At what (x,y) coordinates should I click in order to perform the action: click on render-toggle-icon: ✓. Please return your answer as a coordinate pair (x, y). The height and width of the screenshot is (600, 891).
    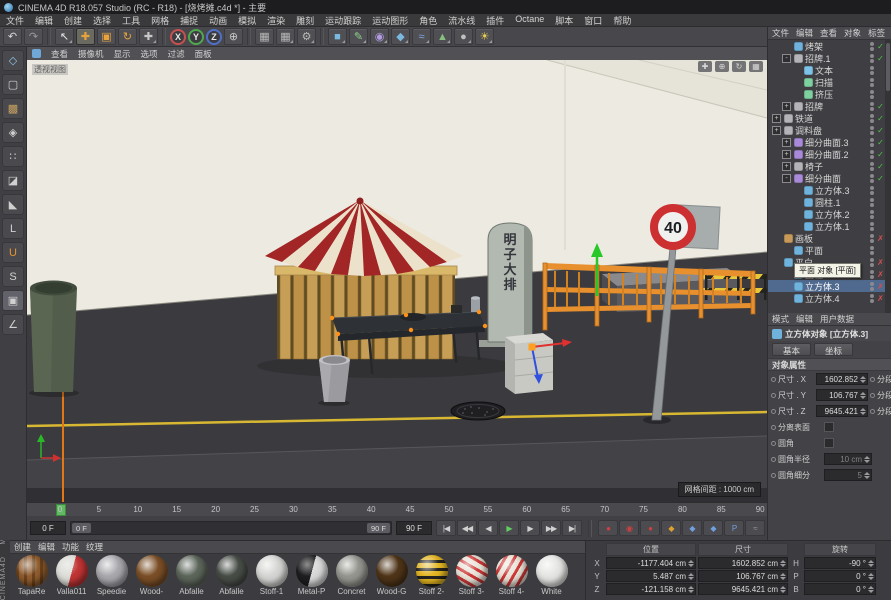
    Looking at the image, I should click on (880, 118).